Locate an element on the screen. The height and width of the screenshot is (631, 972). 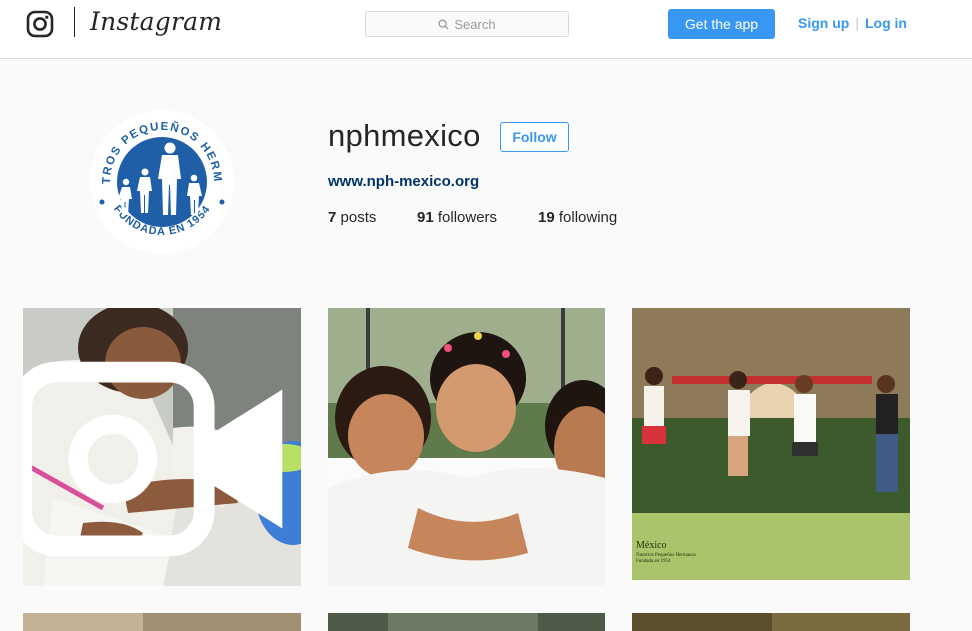
log-in-link: Log in is located at coordinates (886, 23).